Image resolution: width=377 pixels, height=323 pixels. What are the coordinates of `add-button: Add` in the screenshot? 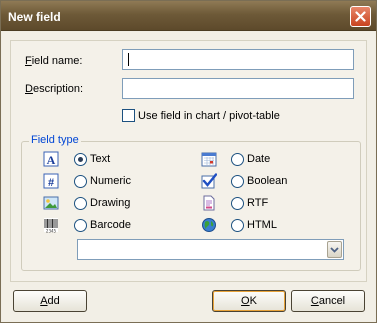 It's located at (50, 301).